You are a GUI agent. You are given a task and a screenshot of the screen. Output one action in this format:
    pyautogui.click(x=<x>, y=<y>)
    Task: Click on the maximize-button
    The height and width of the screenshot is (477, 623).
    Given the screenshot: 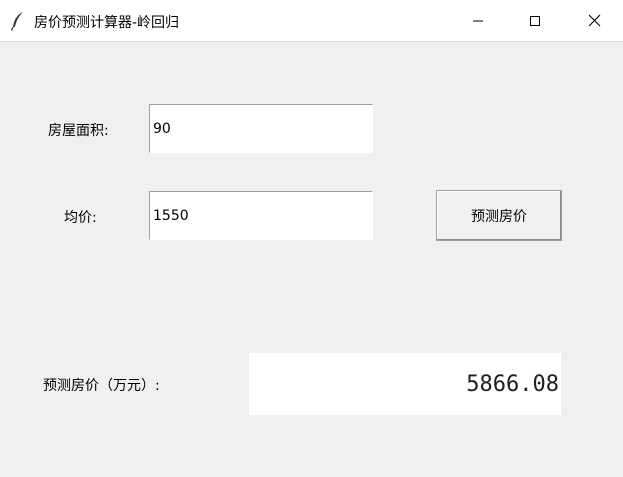 What is the action you would take?
    pyautogui.click(x=535, y=20)
    